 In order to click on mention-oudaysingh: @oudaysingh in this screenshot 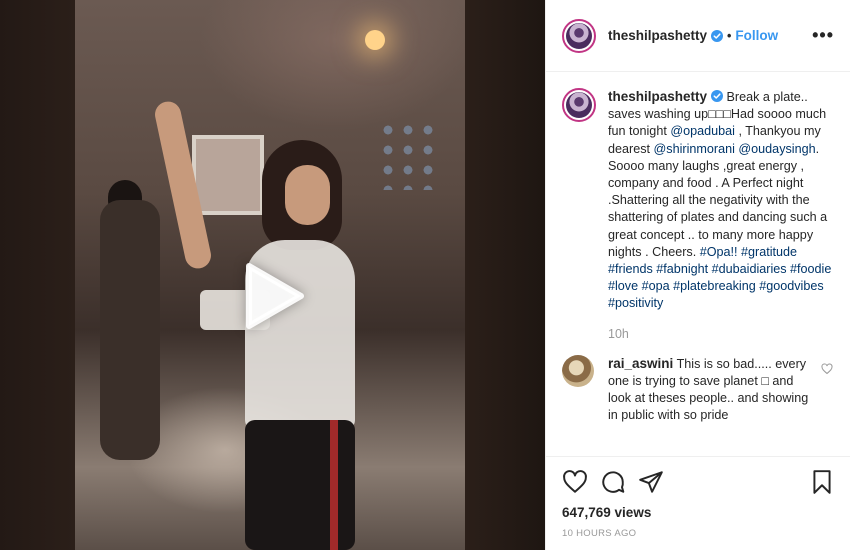, I will do `click(776, 149)`.